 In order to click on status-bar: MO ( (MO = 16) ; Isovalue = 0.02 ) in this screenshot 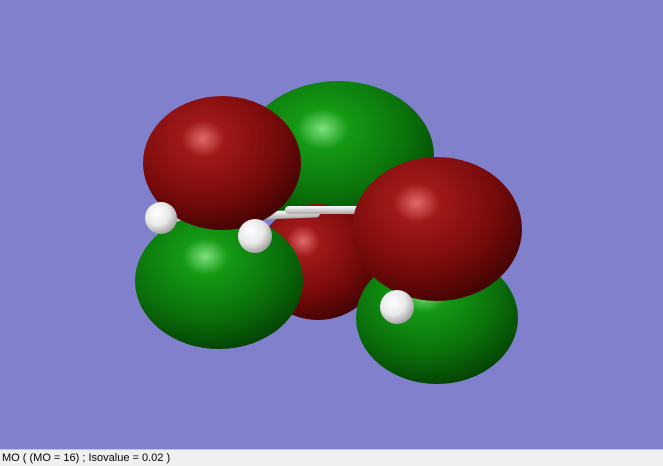, I will do `click(331, 457)`.